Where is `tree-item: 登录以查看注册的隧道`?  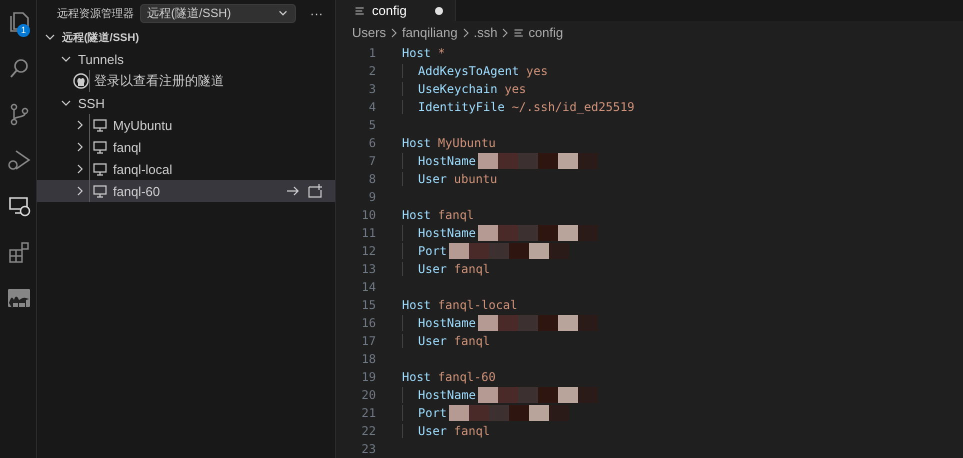
tree-item: 登录以查看注册的隧道 is located at coordinates (186, 81).